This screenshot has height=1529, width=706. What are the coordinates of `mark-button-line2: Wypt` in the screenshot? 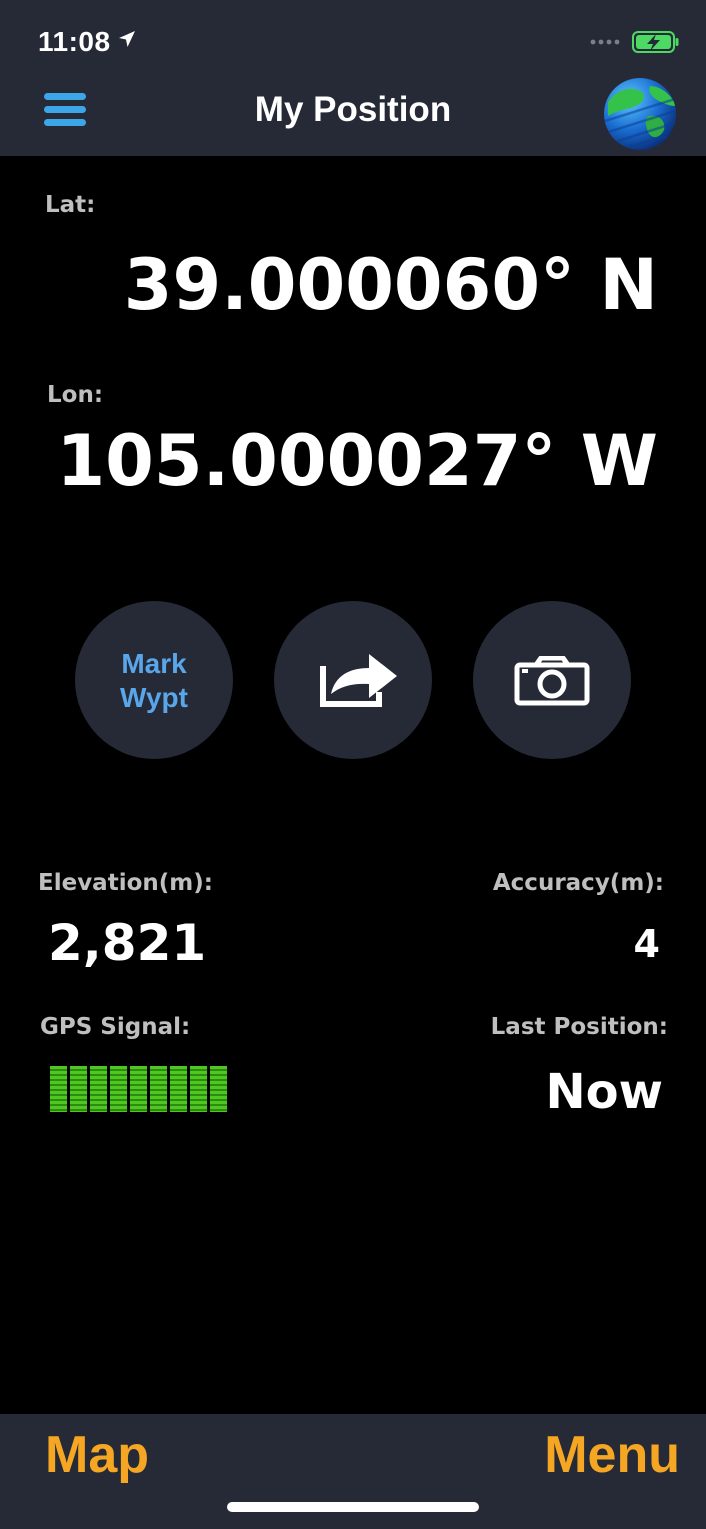 It's located at (154, 697).